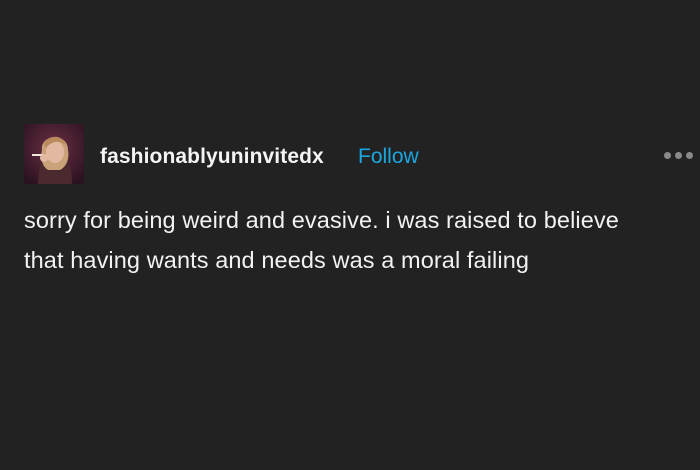 The height and width of the screenshot is (470, 700). I want to click on post-header: fashionablyuninvitedx Follow, so click(362, 155).